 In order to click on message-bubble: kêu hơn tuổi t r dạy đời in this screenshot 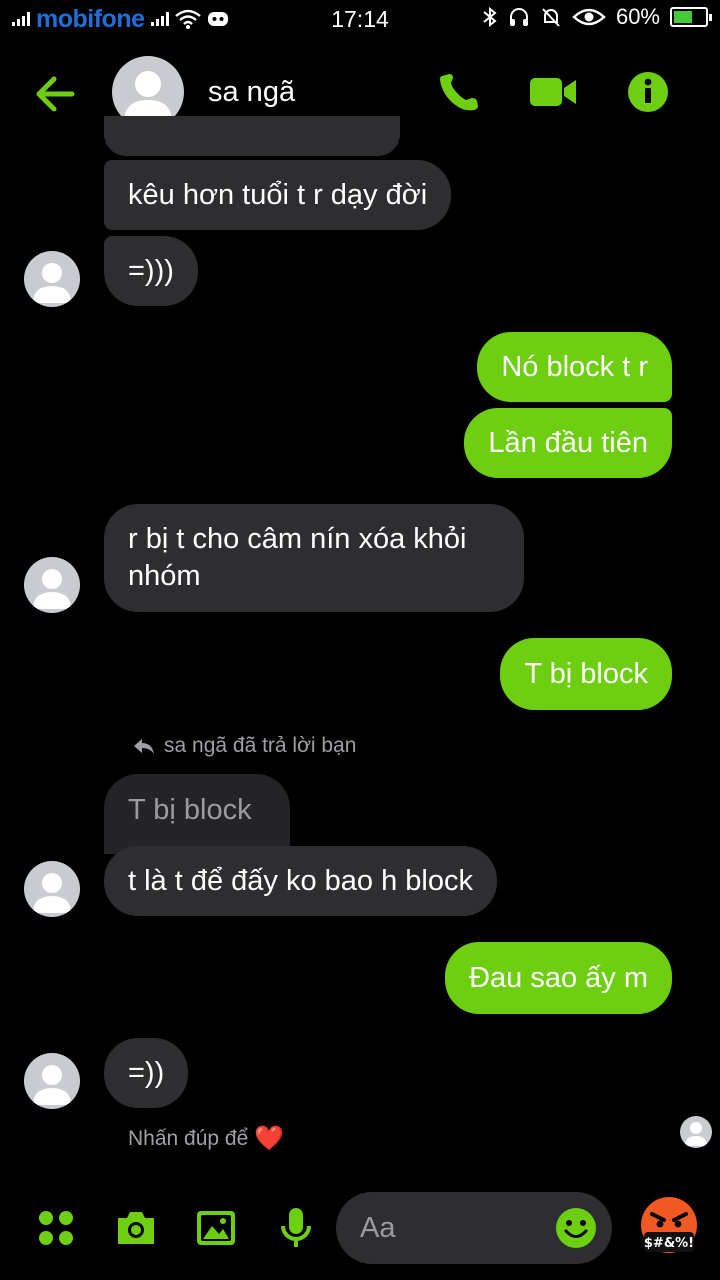, I will do `click(278, 195)`.